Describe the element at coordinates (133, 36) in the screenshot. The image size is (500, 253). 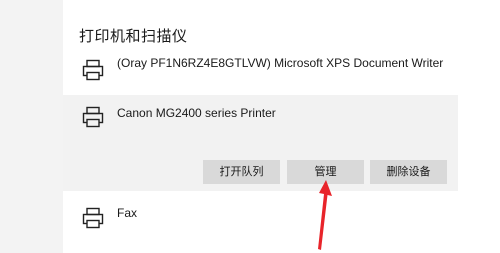
I see `section-title: 打印机和扫描仪` at that location.